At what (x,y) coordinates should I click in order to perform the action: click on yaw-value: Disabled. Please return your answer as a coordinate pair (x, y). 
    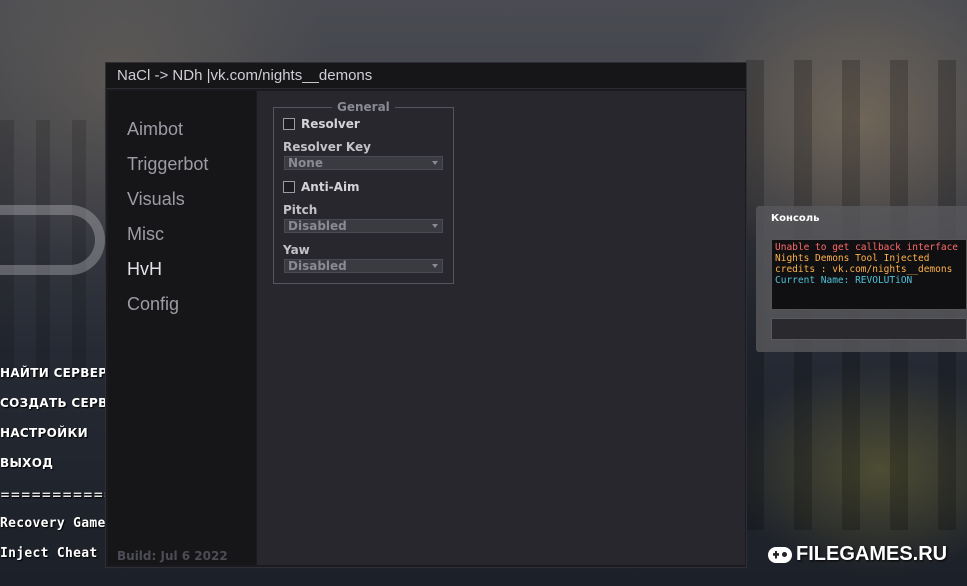
    Looking at the image, I should click on (317, 266).